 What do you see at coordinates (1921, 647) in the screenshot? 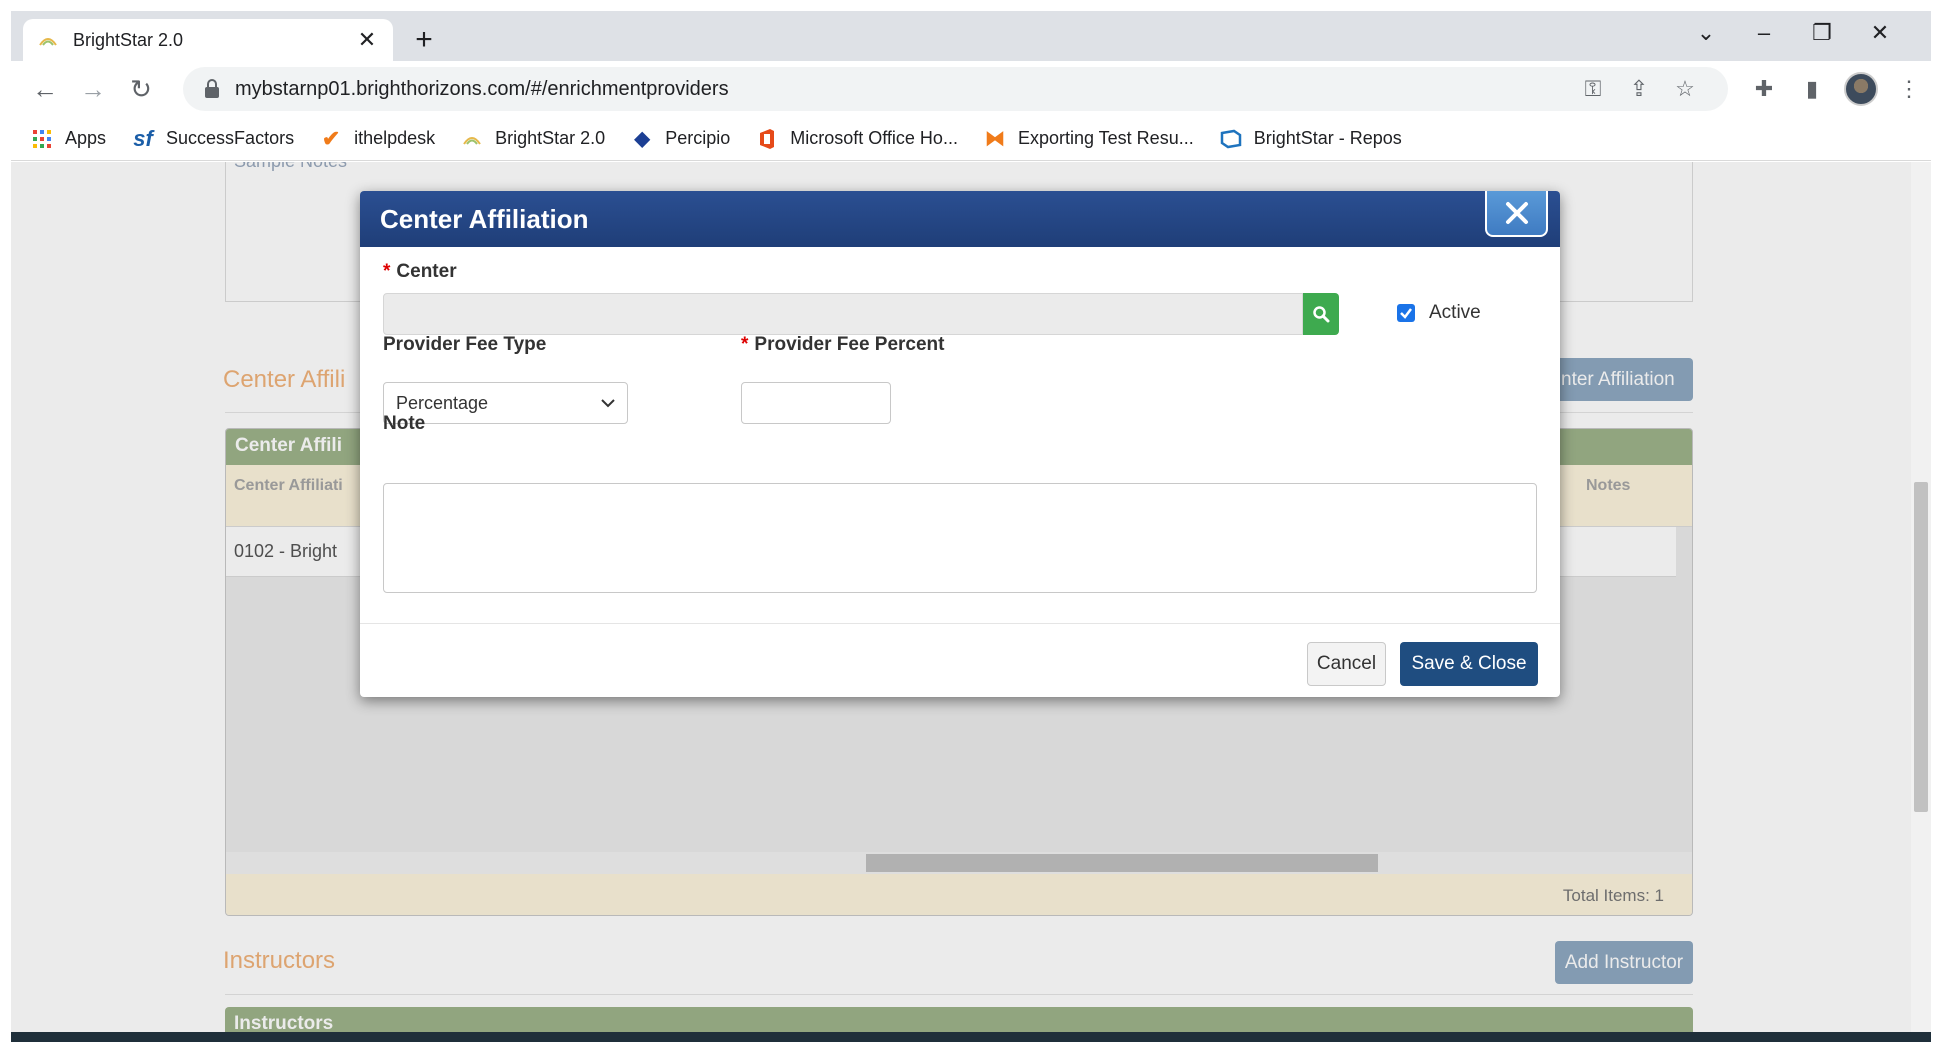
I see `scroll-thumb` at bounding box center [1921, 647].